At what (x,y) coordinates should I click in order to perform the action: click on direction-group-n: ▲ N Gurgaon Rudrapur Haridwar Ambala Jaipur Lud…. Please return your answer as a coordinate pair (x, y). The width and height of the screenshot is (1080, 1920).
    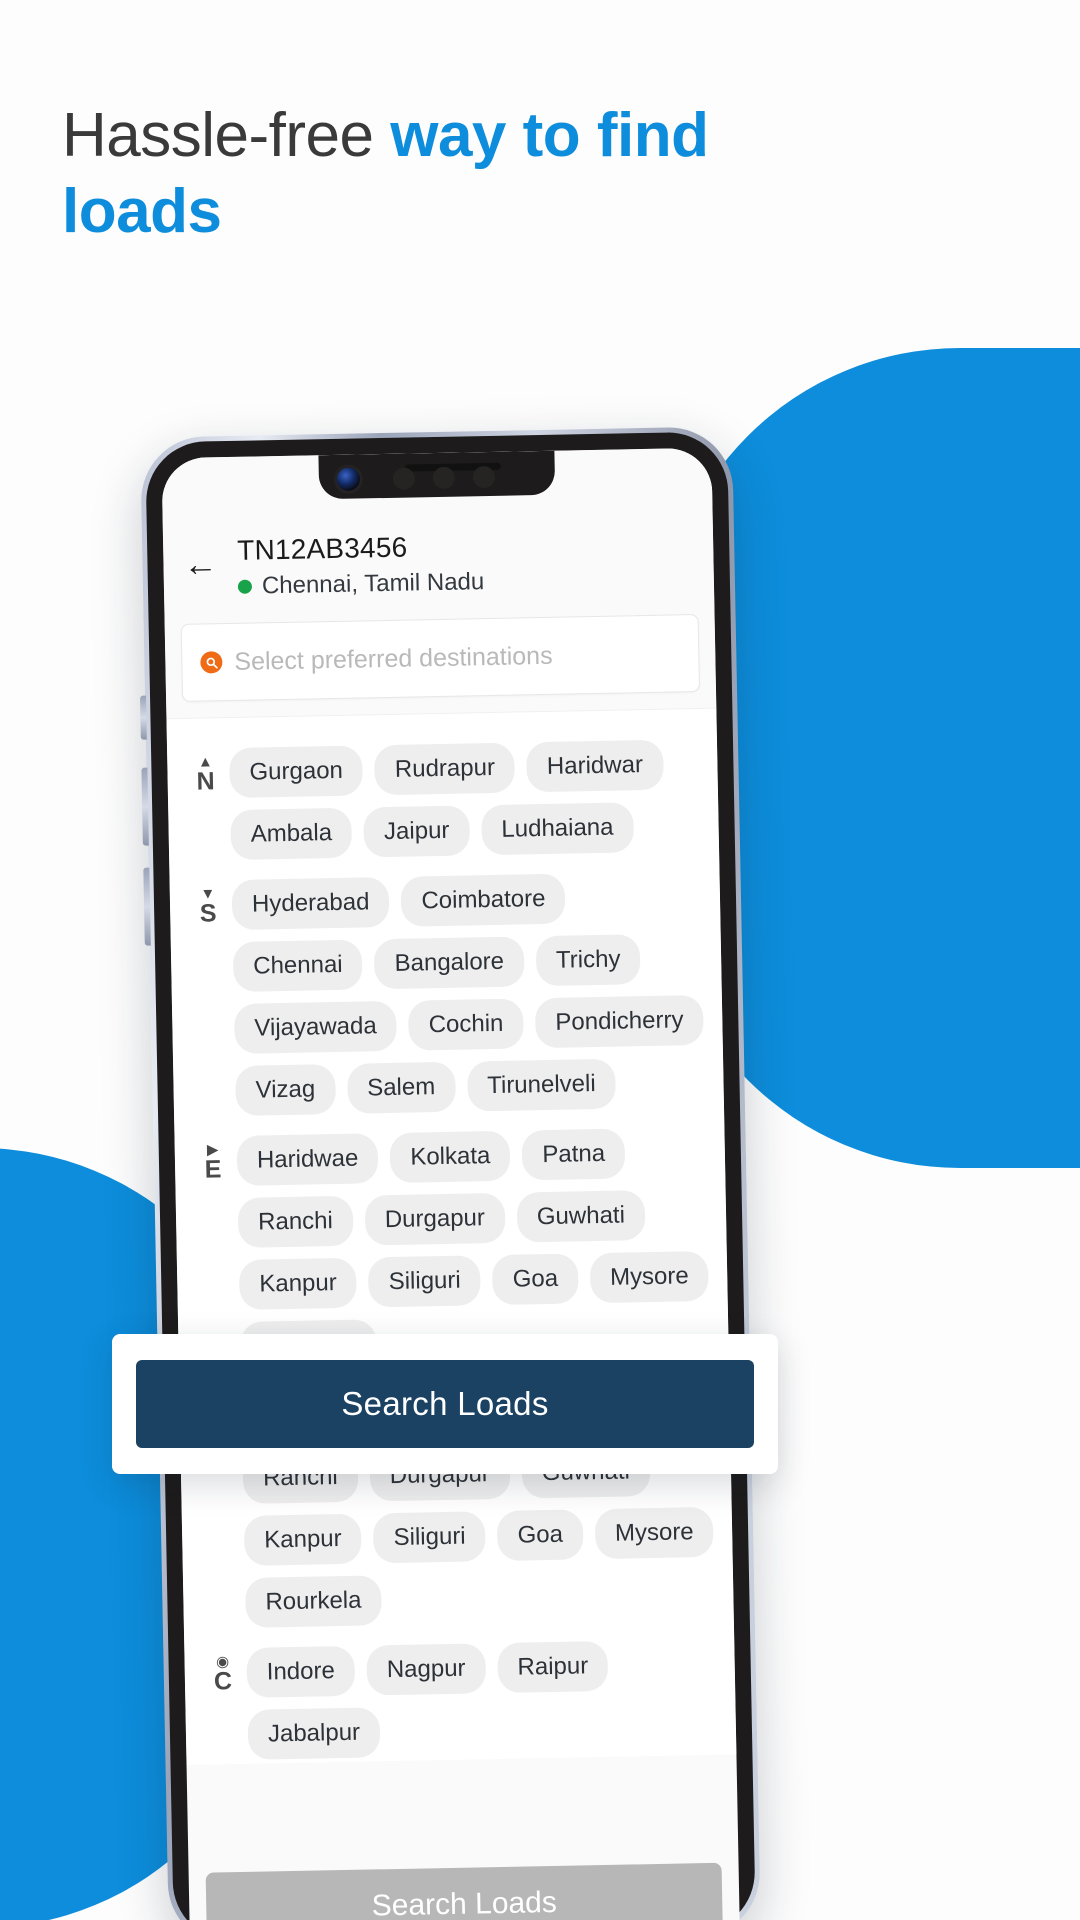
    Looking at the image, I should click on (443, 794).